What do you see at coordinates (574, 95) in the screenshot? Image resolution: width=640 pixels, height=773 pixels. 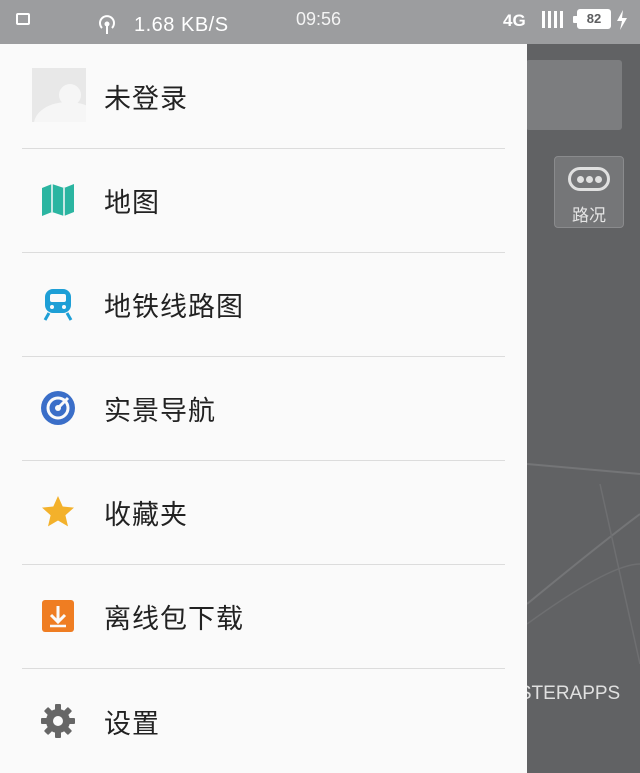 I see `map-search-box` at bounding box center [574, 95].